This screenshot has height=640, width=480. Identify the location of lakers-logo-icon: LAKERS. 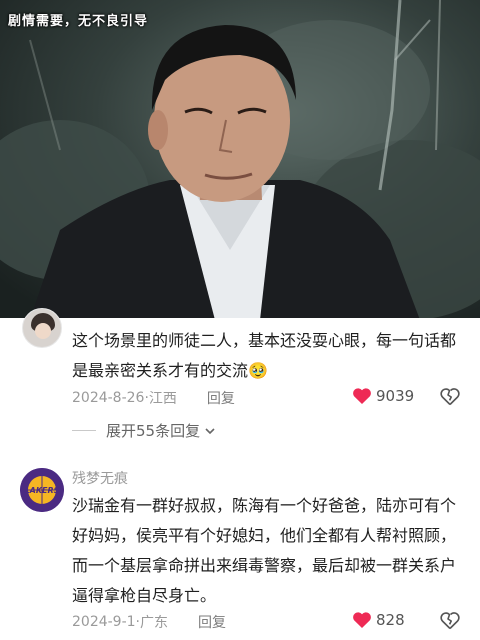
(42, 490).